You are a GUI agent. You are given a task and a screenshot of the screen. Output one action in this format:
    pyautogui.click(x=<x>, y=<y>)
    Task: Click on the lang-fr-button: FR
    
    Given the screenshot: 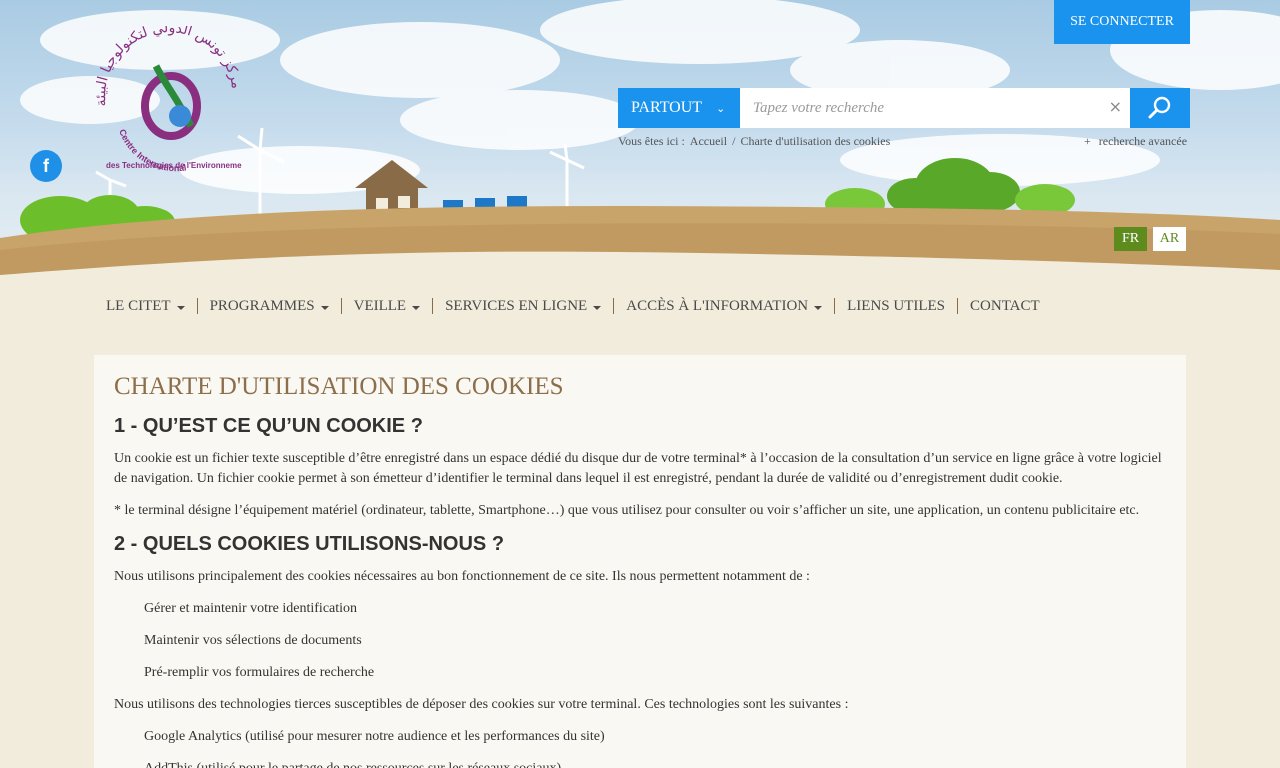 What is the action you would take?
    pyautogui.click(x=1130, y=239)
    